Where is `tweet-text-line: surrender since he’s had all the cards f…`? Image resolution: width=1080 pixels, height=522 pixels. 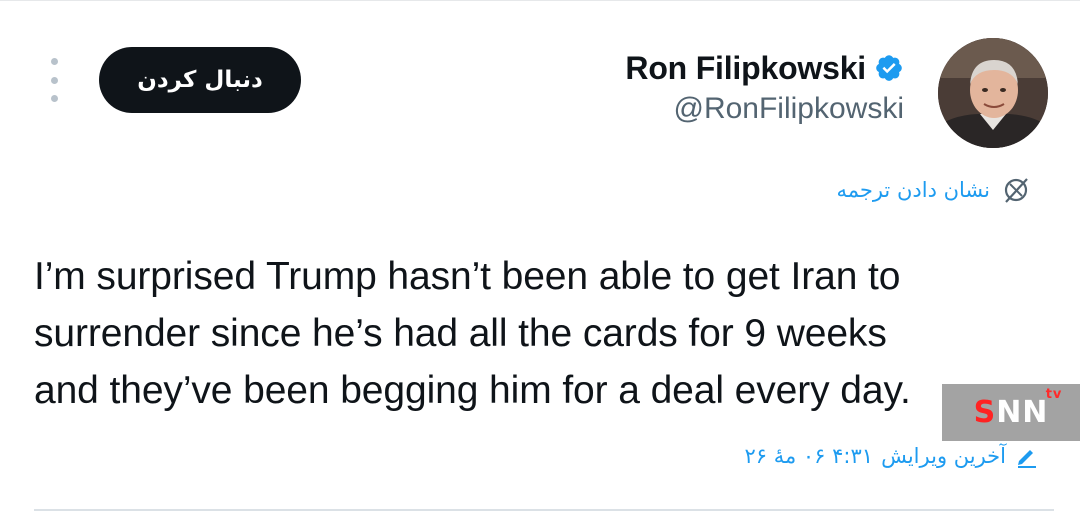 tweet-text-line: surrender since he’s had all the cards f… is located at coordinates (460, 333).